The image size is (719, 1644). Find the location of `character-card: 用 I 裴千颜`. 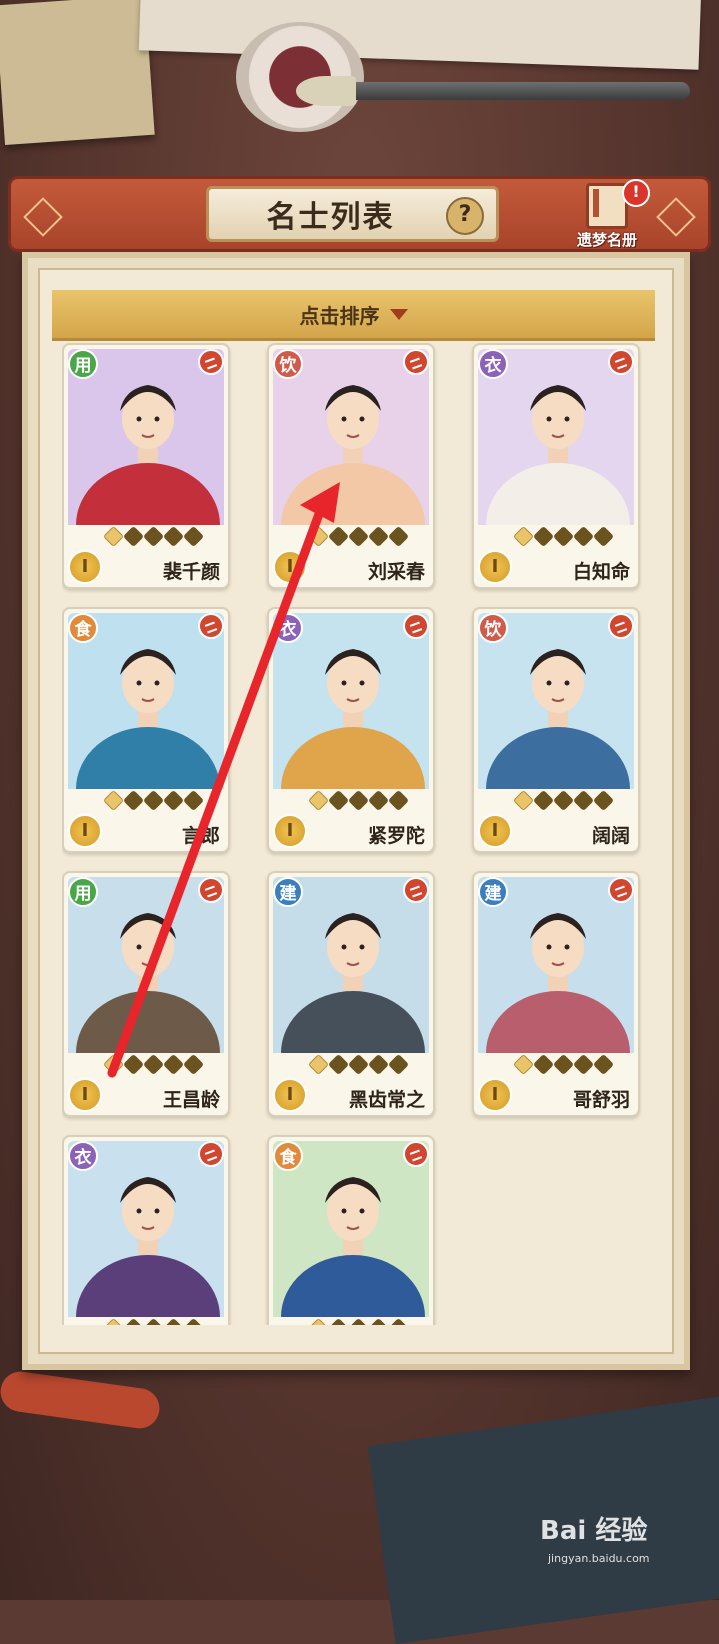

character-card: 用 I 裴千颜 is located at coordinates (146, 466).